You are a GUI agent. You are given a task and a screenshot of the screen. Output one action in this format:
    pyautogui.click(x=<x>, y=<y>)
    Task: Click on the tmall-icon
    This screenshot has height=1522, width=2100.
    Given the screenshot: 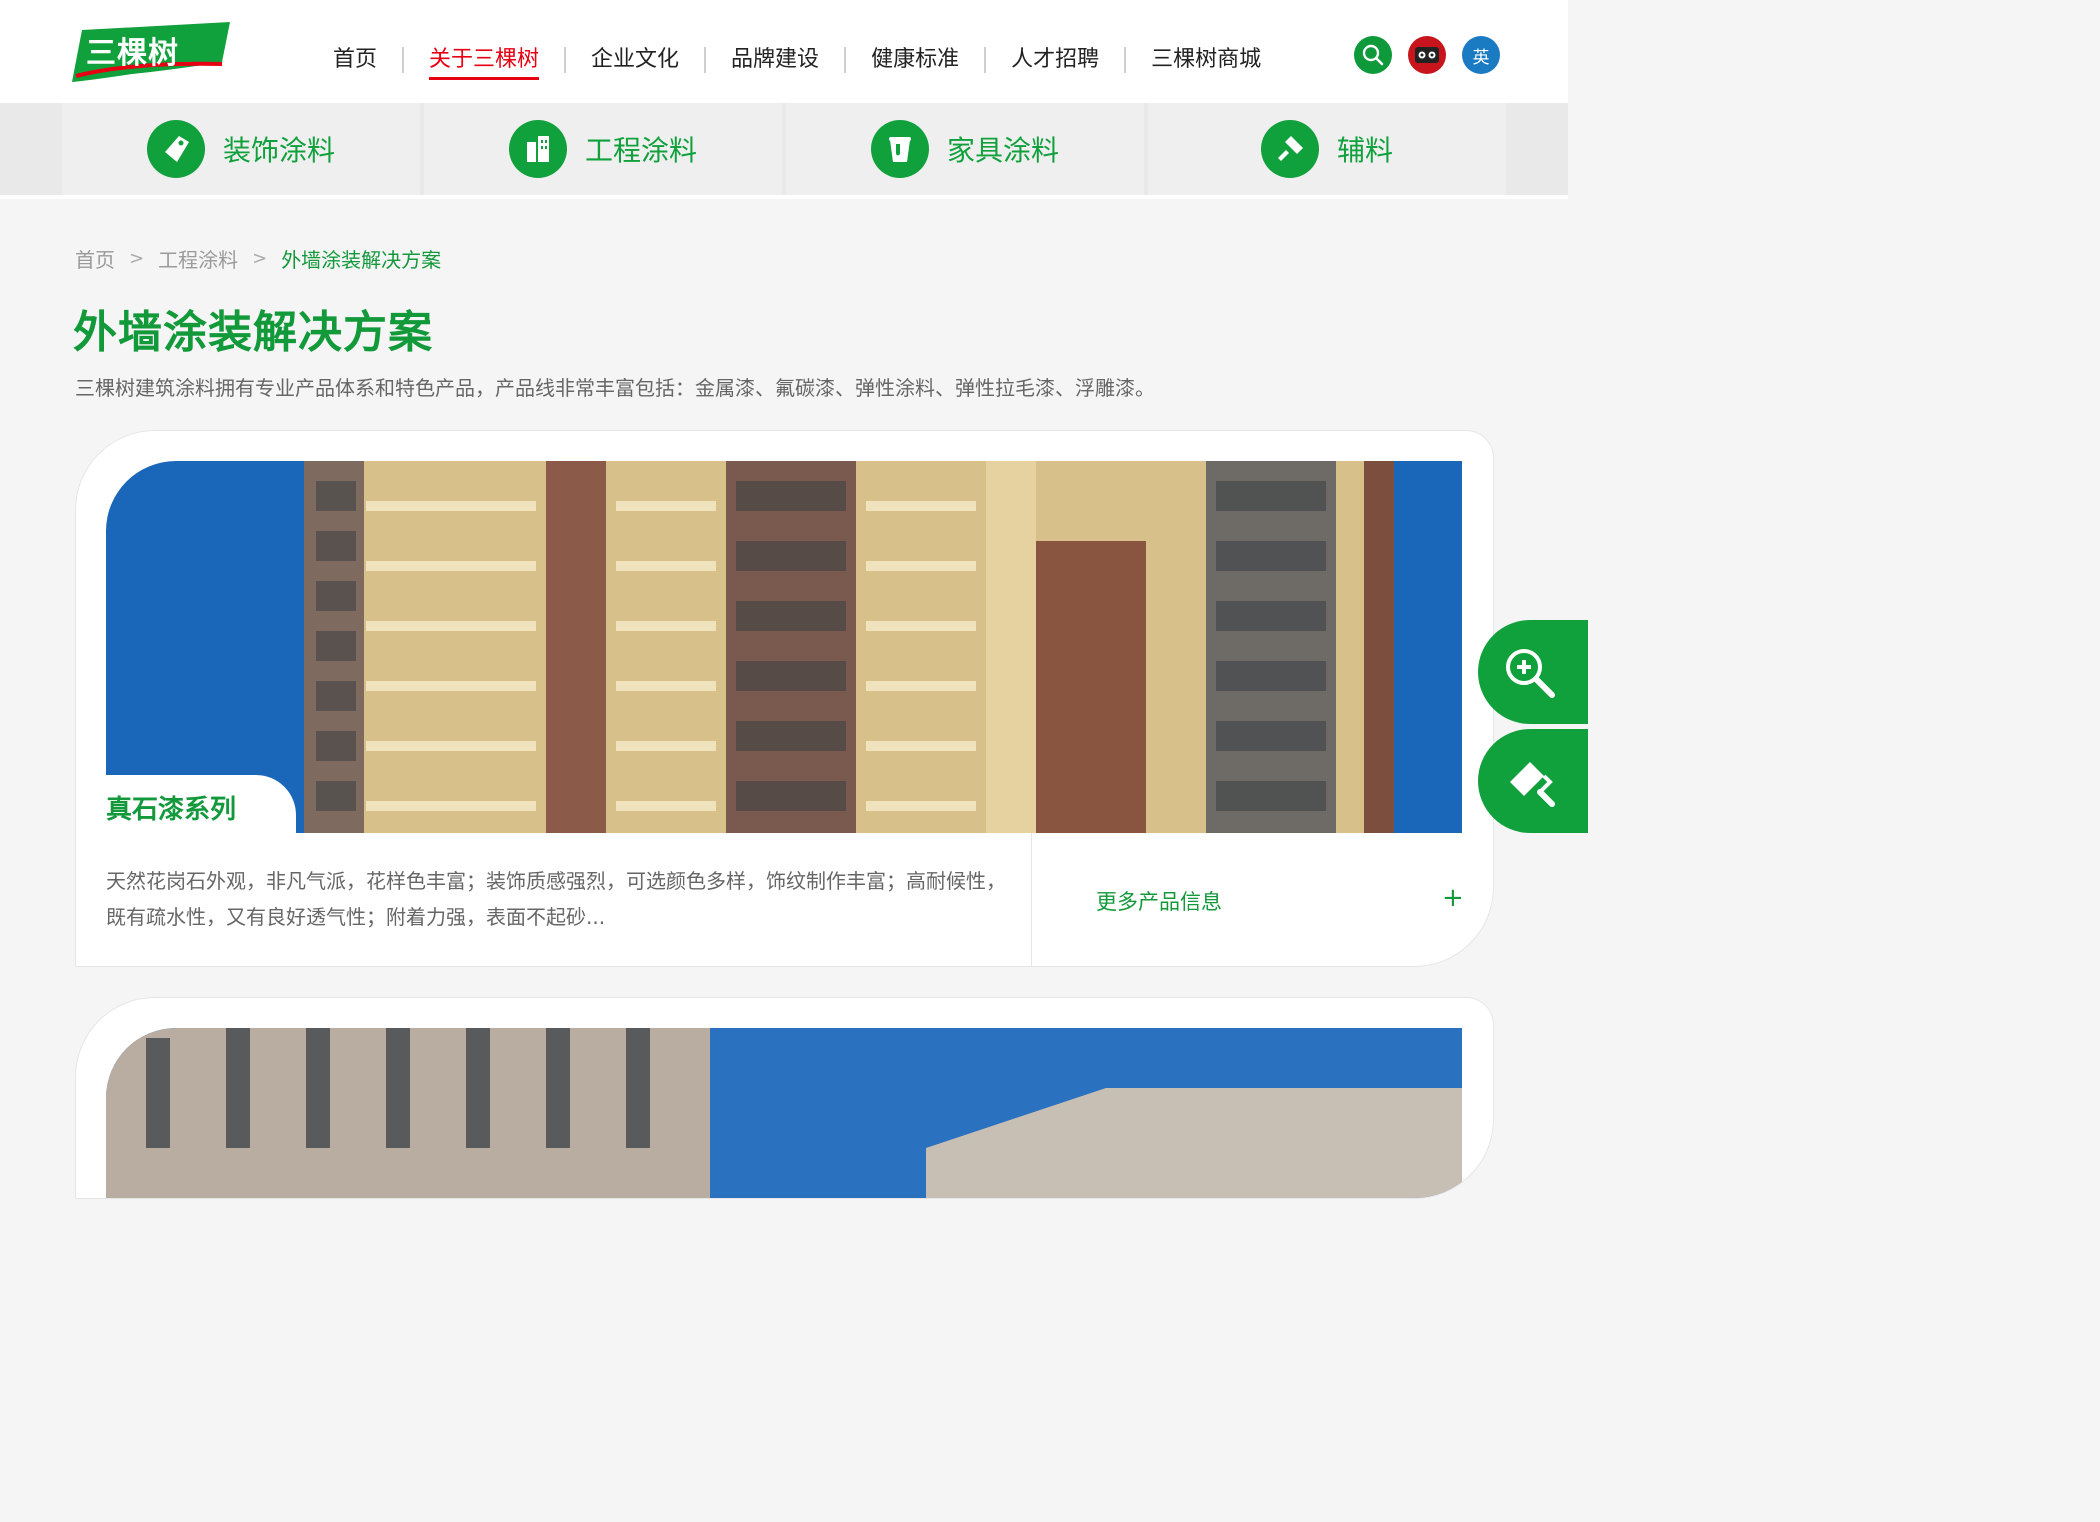 What is the action you would take?
    pyautogui.click(x=1427, y=55)
    